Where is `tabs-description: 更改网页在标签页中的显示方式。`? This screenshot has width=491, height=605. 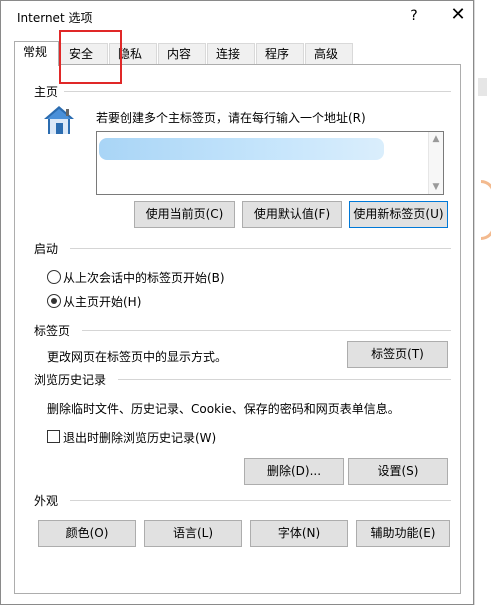
tabs-description: 更改网页在标签页中的显示方式。 is located at coordinates (137, 357).